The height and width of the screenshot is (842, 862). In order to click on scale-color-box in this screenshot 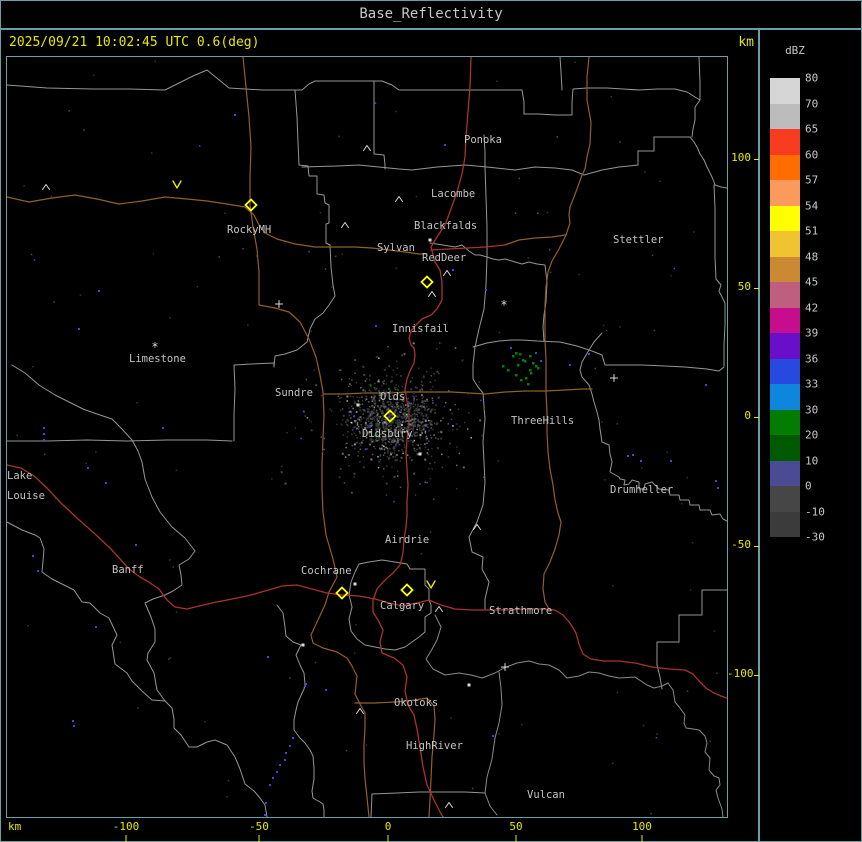, I will do `click(785, 295)`.